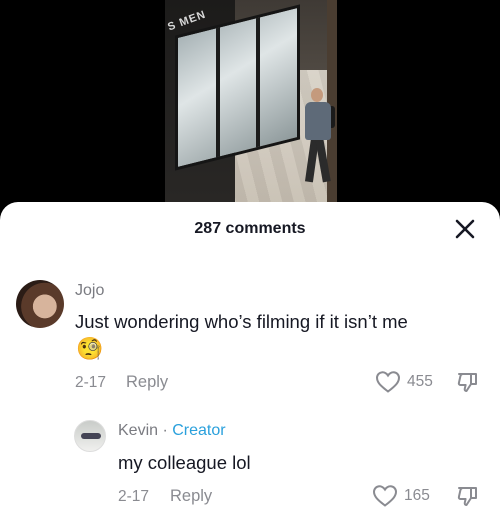  I want to click on close-icon, so click(465, 229).